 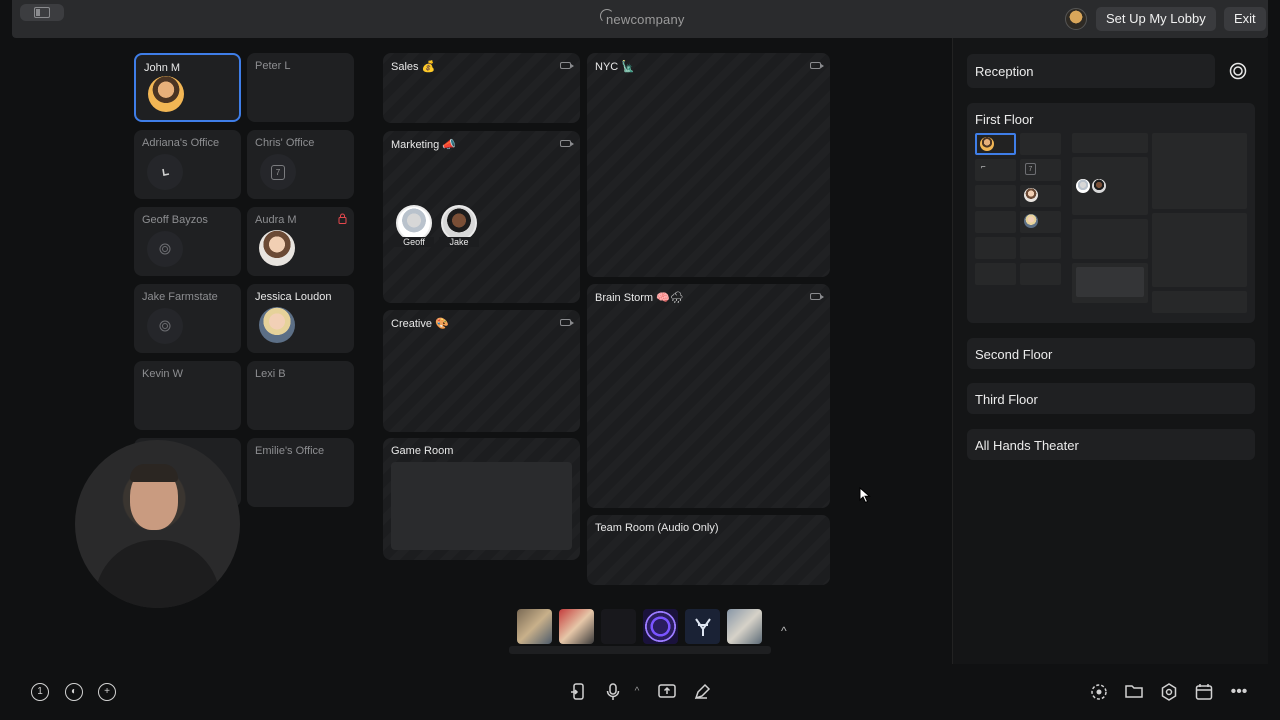 I want to click on second-floor-bar: Second Floor, so click(x=1111, y=353).